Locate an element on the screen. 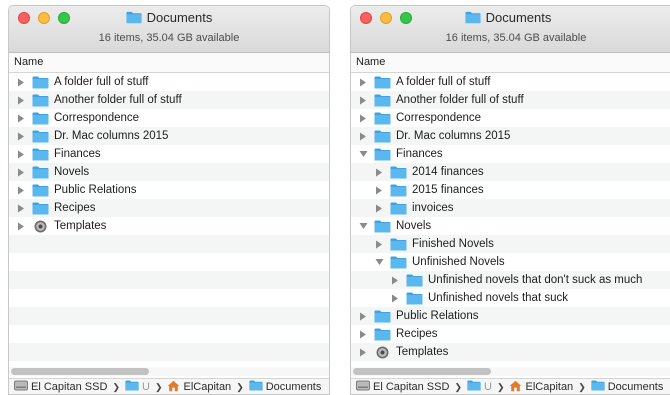 The image size is (670, 395). item-name: Novels is located at coordinates (414, 226).